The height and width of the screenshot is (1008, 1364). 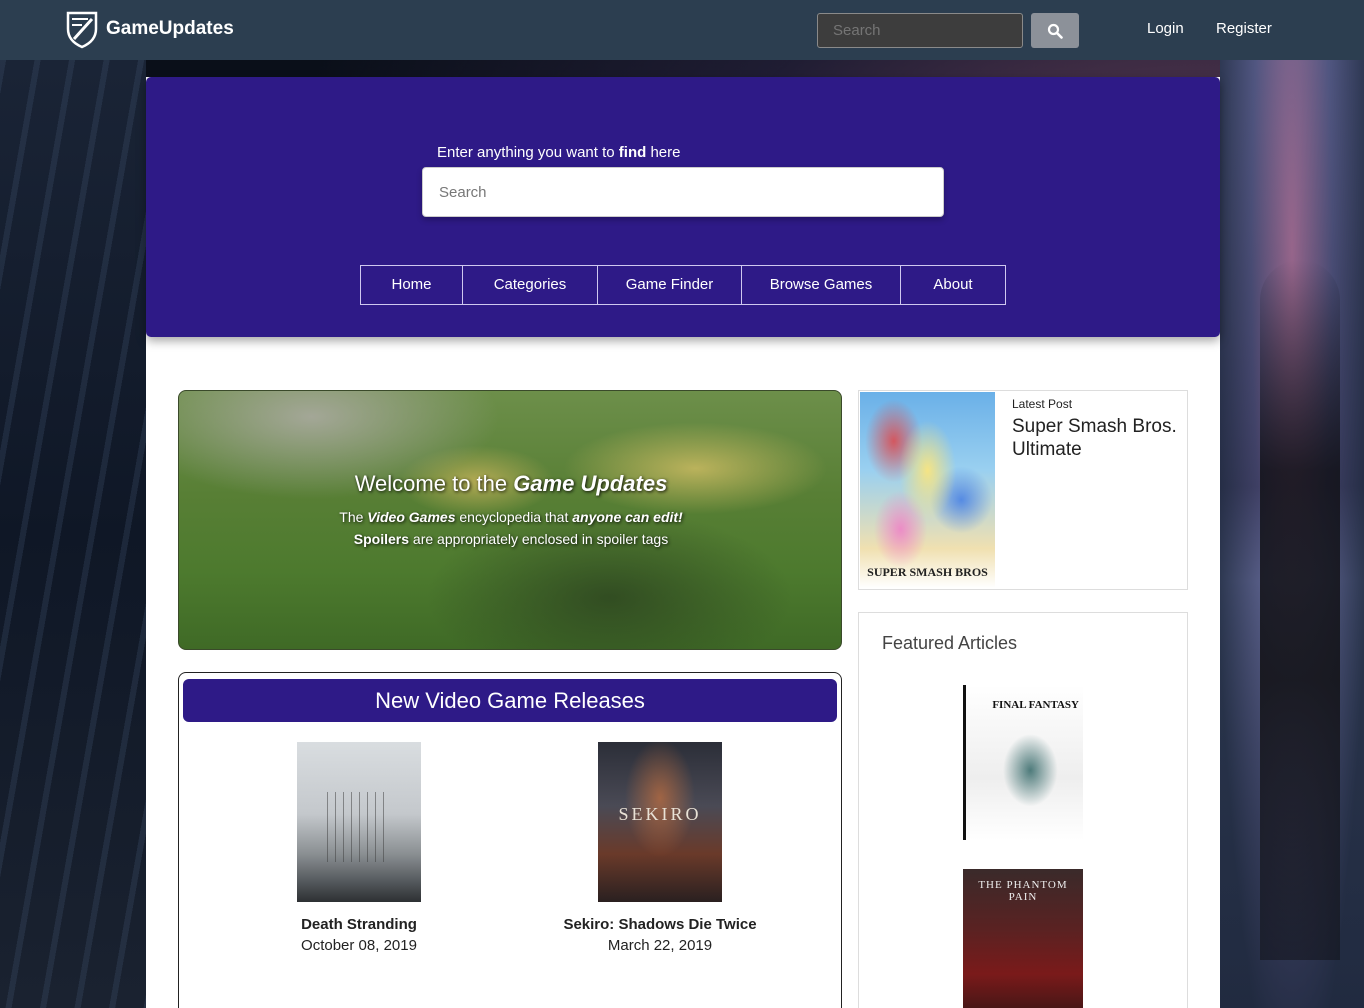 I want to click on login-link: Login, so click(x=1165, y=28).